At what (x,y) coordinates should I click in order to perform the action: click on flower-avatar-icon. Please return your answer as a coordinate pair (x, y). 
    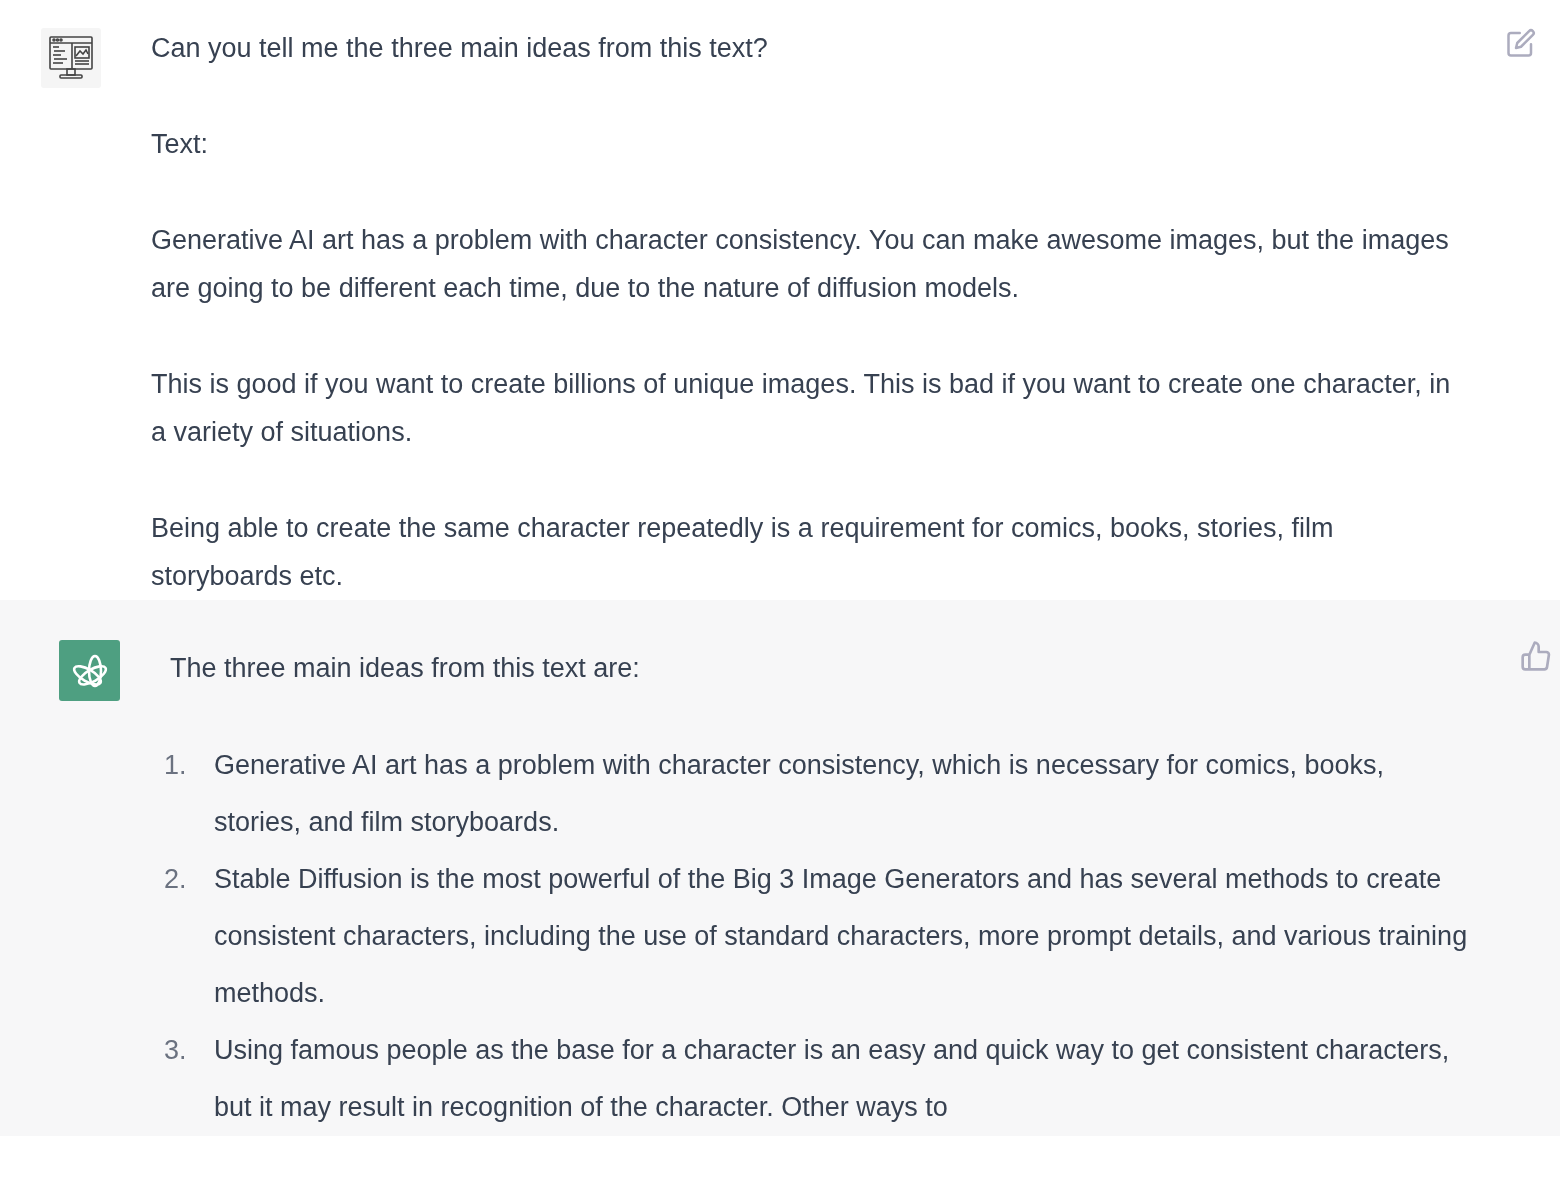
    Looking at the image, I should click on (89, 670).